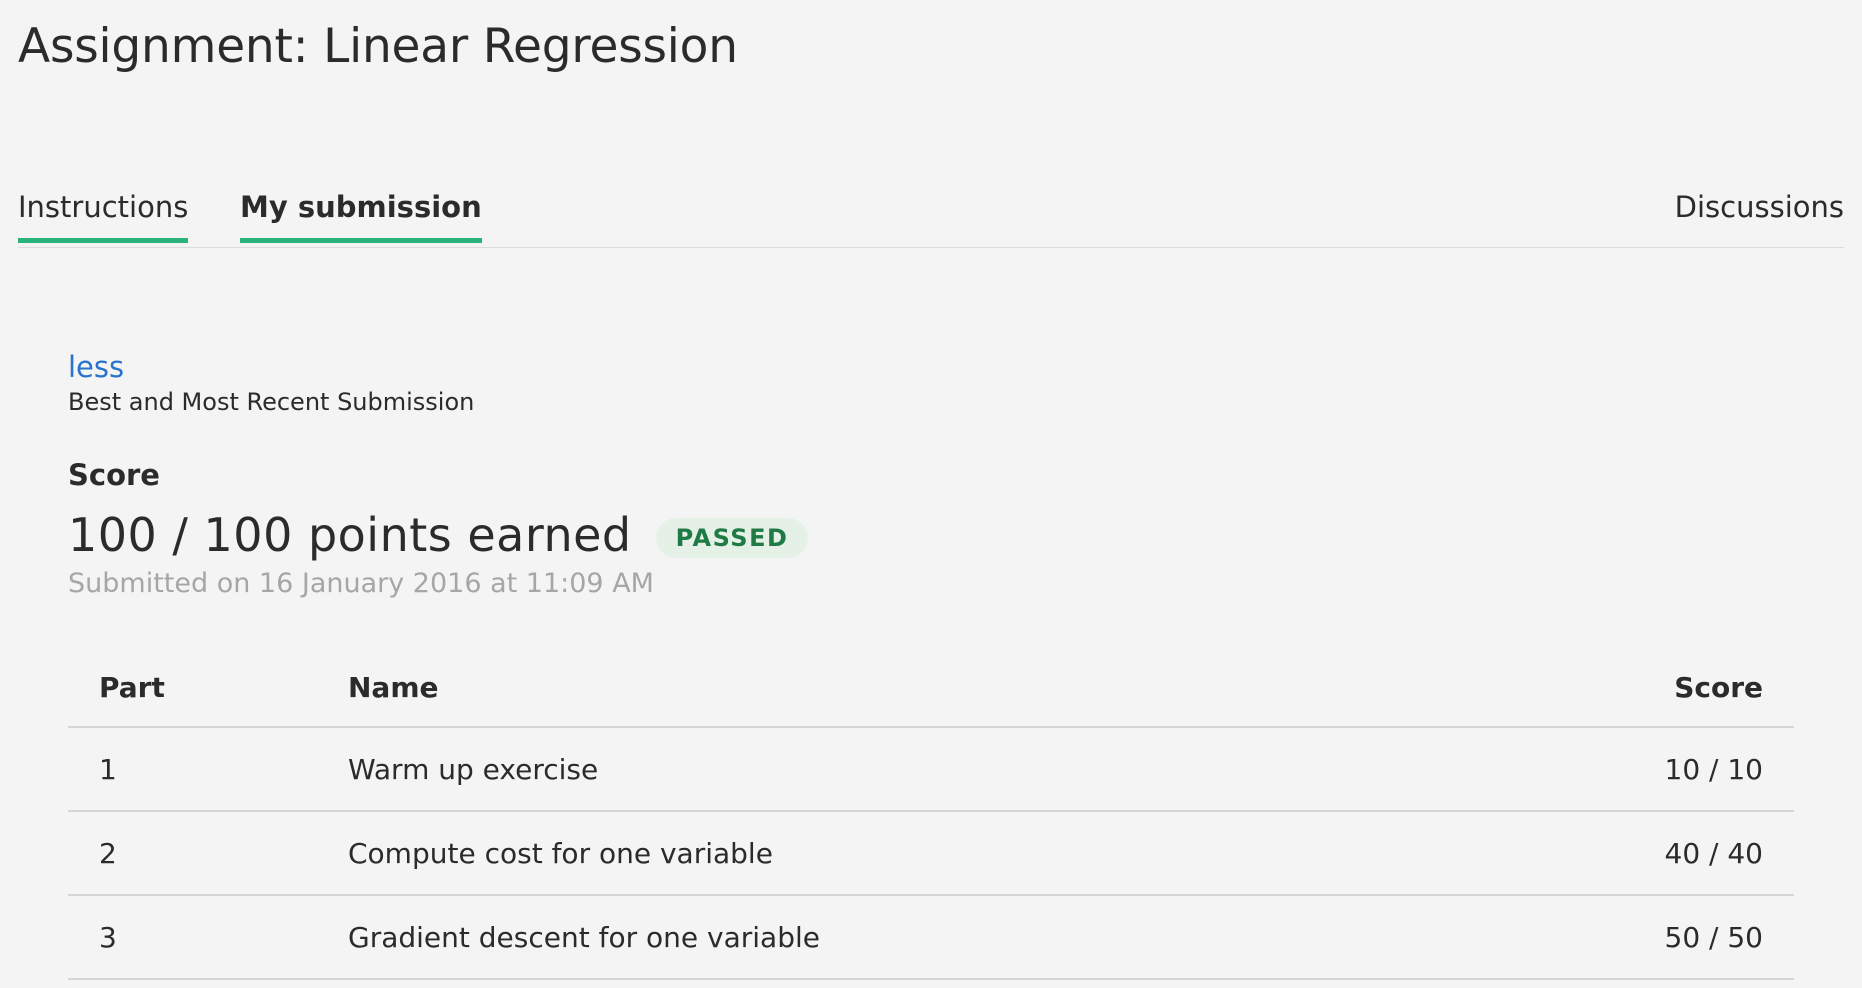  What do you see at coordinates (378, 46) in the screenshot?
I see `page-title: Assignment: Linear Regression` at bounding box center [378, 46].